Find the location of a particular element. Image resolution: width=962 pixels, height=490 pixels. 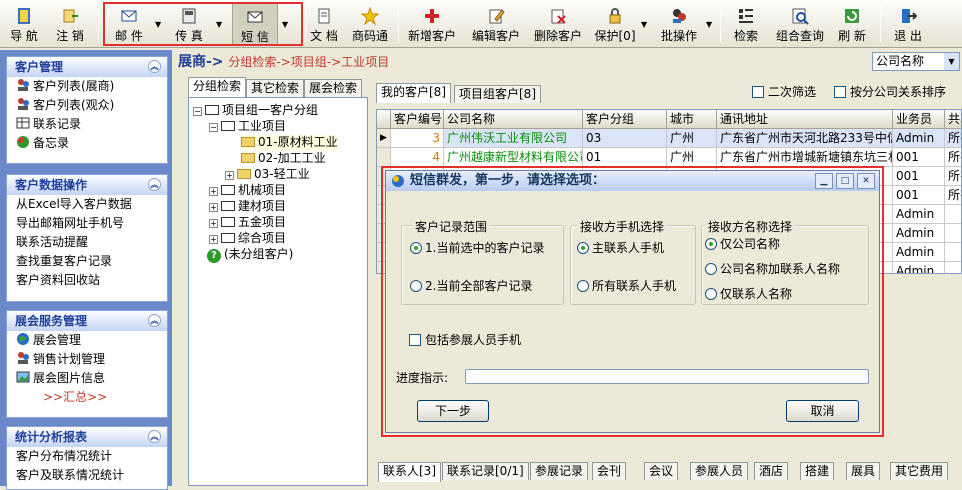

tree-node-industrial: − 工业项目 is located at coordinates (247, 126).